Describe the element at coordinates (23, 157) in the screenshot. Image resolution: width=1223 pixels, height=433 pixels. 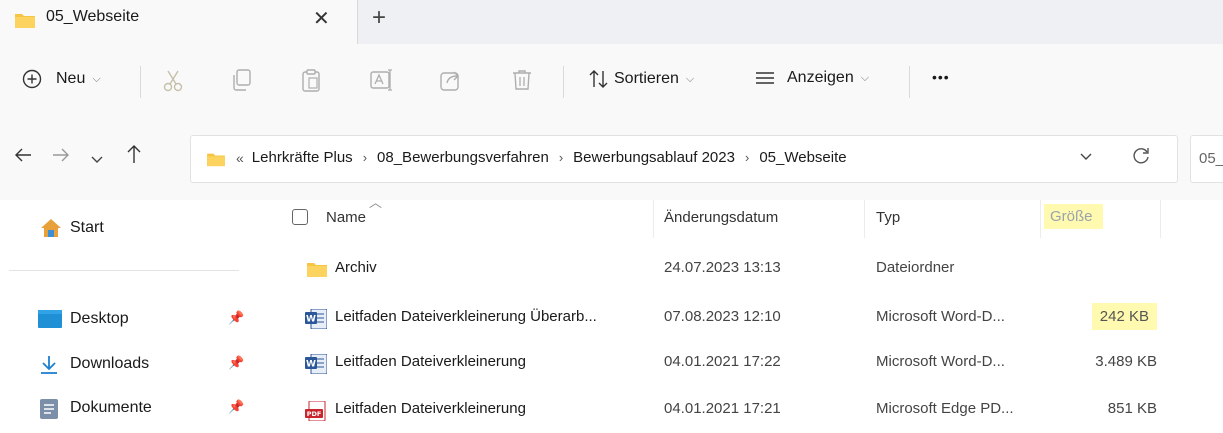
I see `back-icon` at that location.